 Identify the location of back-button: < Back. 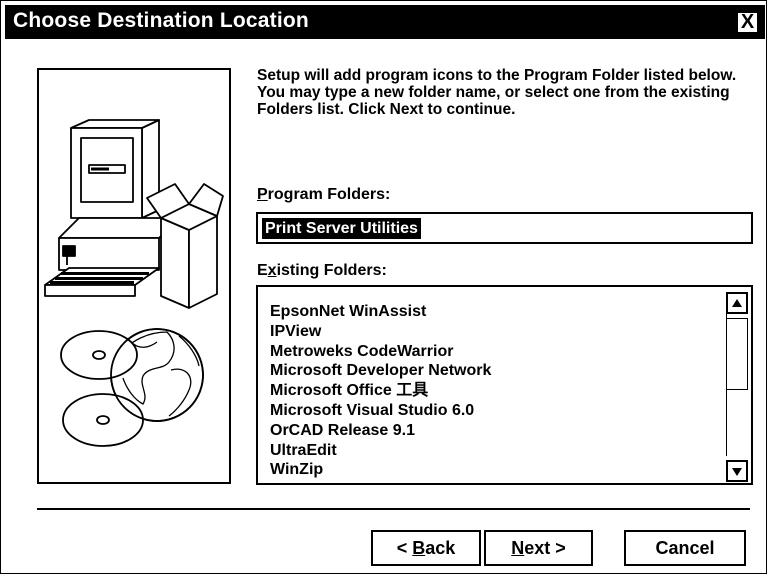
(426, 548).